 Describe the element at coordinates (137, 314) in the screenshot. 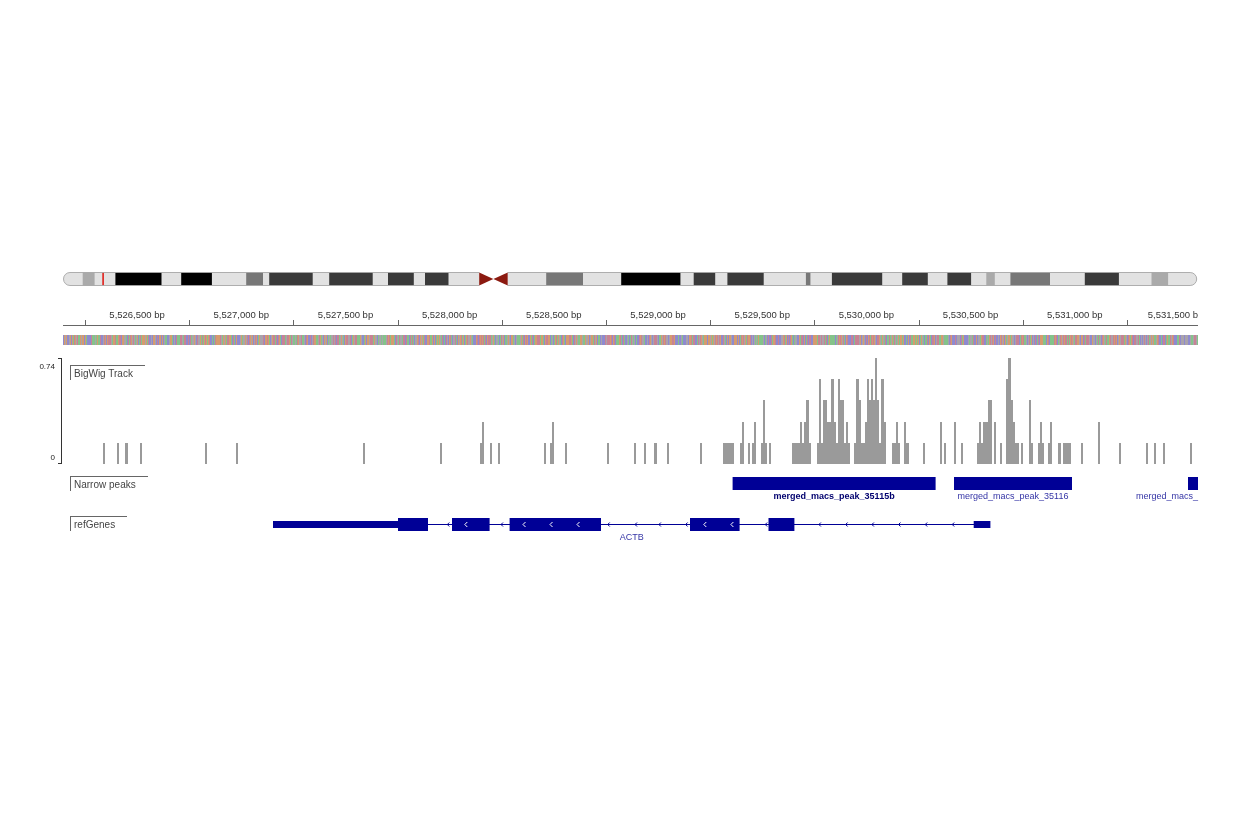

I see `ruler-label: 5,526,500 bp` at that location.